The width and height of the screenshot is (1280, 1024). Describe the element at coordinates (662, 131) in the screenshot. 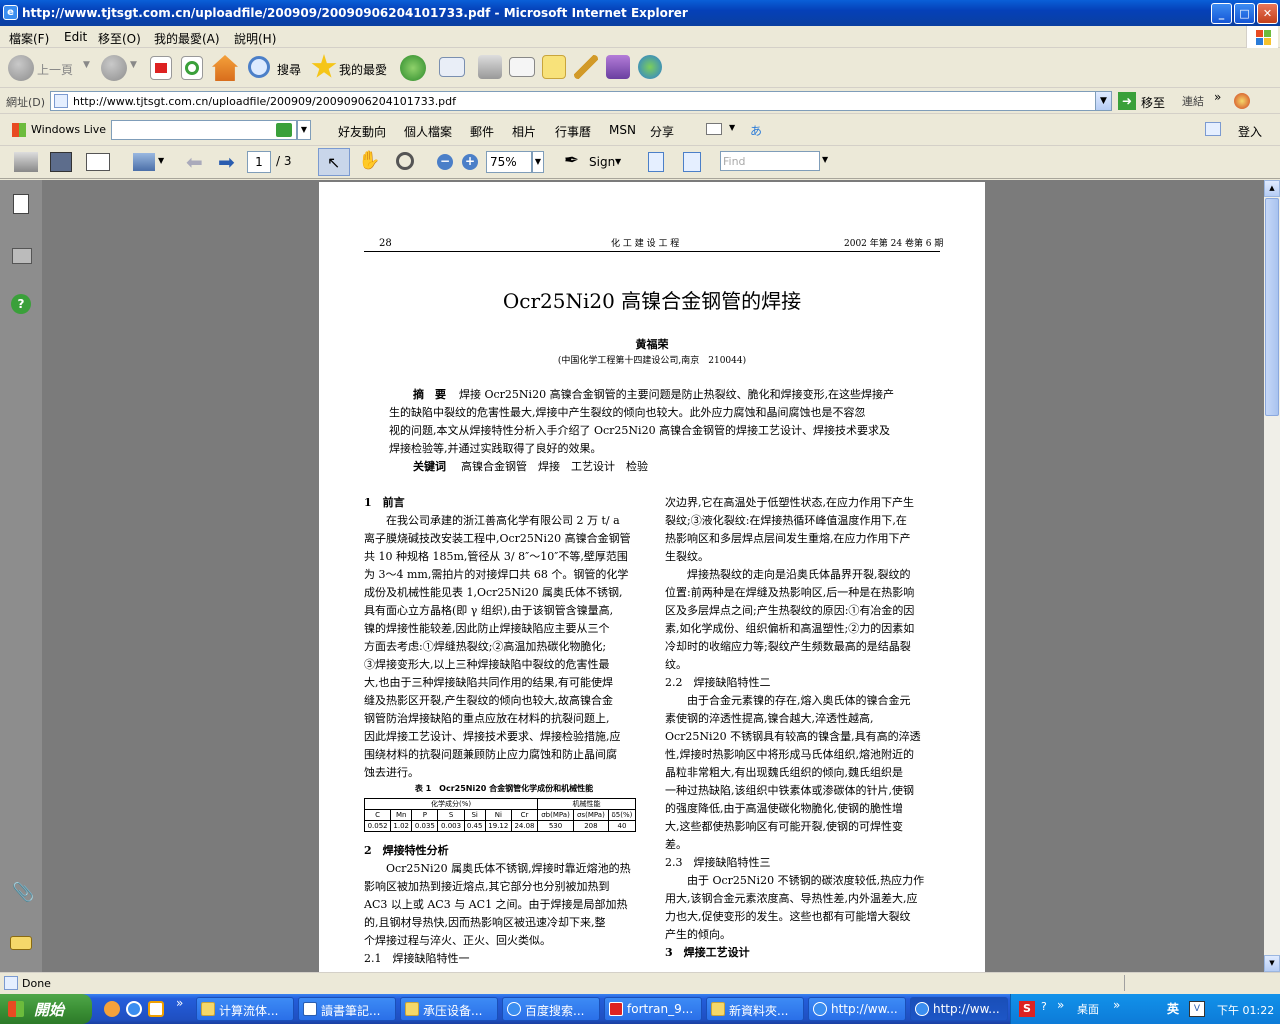

I see `live-item-share: 分享` at that location.